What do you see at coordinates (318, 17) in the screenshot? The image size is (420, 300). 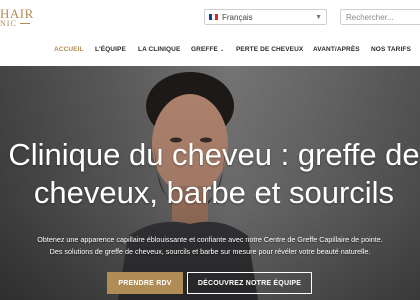 I see `chevron-down-icon: ▼` at bounding box center [318, 17].